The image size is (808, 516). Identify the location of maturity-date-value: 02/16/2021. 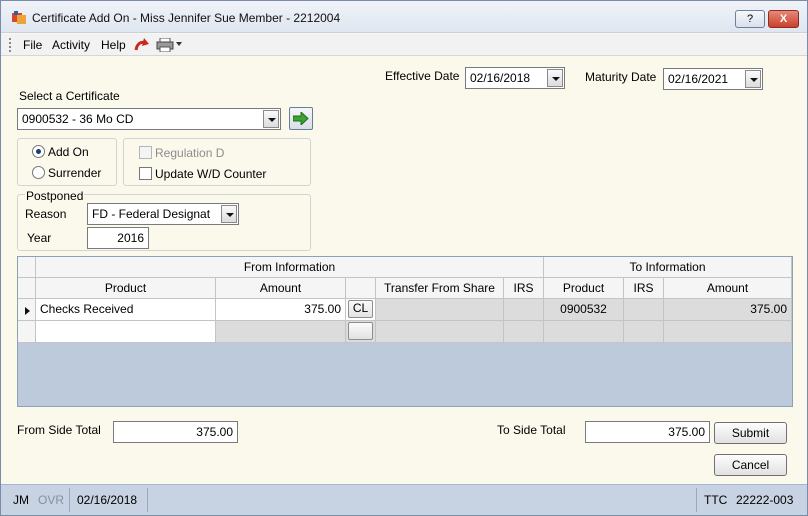
(698, 79).